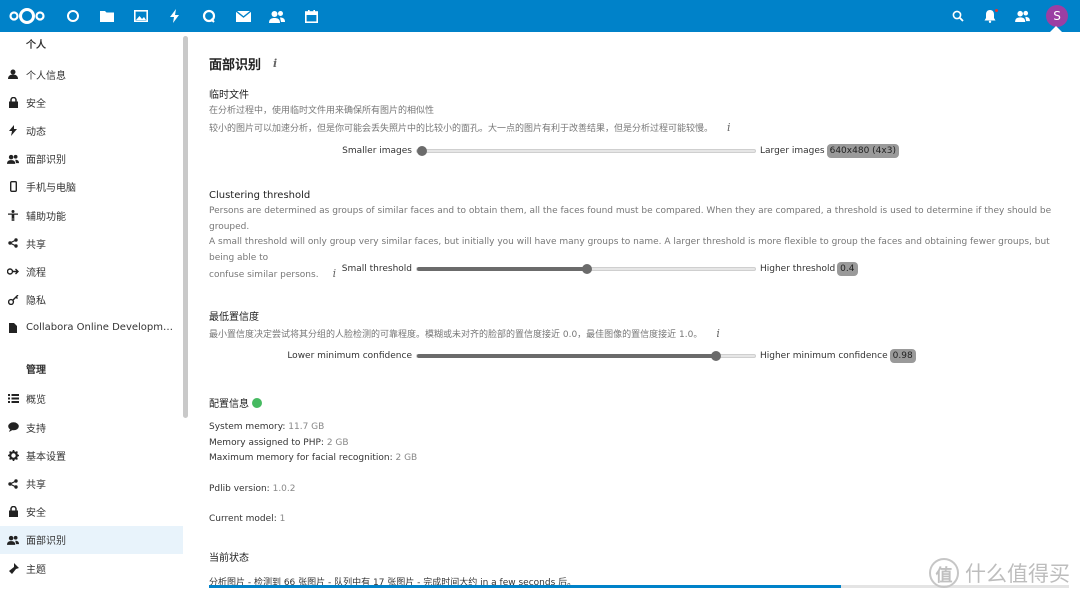  What do you see at coordinates (566, 356) in the screenshot?
I see `confidence-slider-fill` at bounding box center [566, 356].